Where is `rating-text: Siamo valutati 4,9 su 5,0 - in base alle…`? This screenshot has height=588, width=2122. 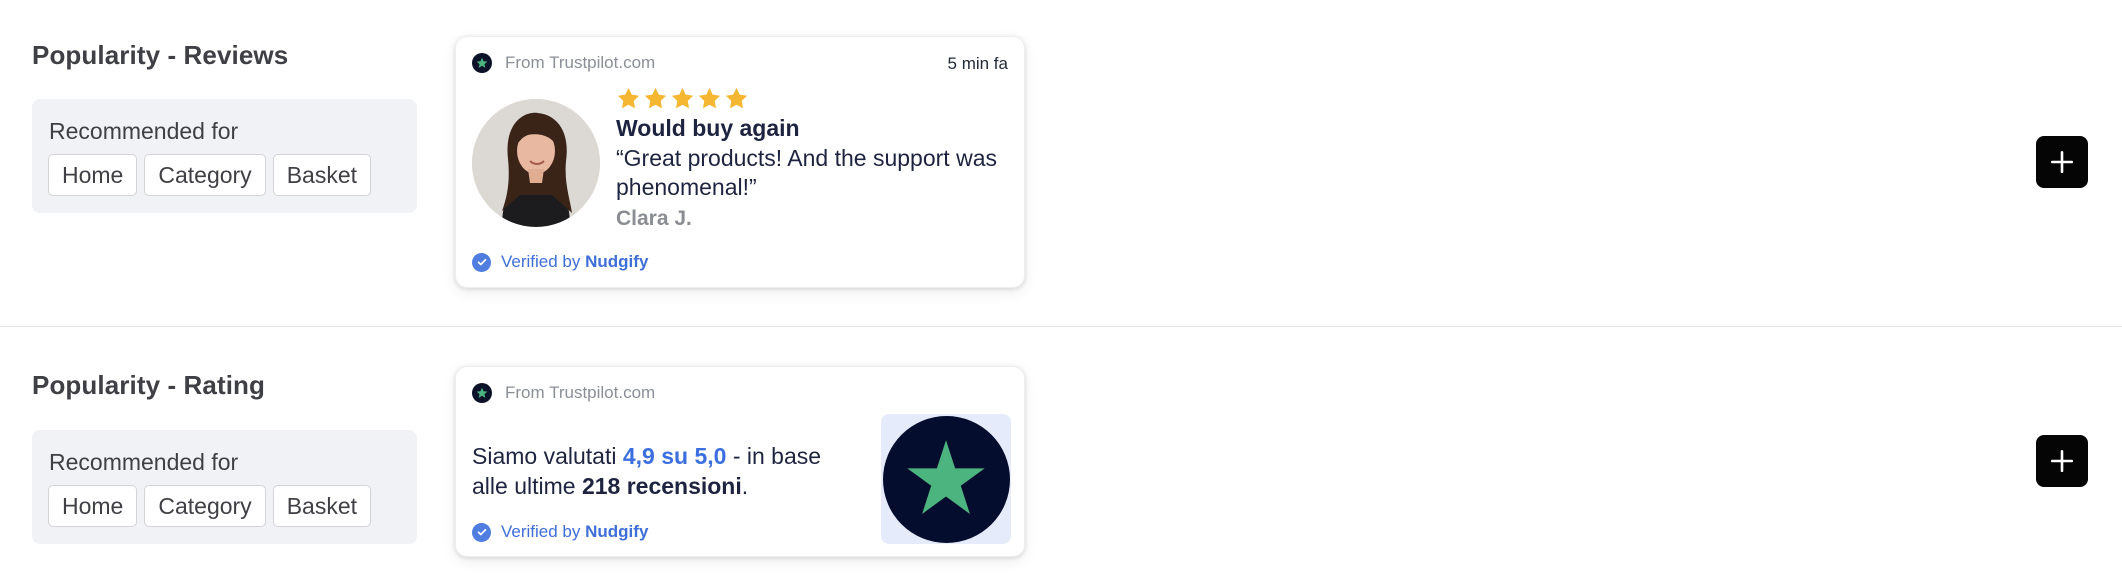
rating-text: Siamo valutati 4,9 su 5,0 - in base alle… is located at coordinates (662, 471).